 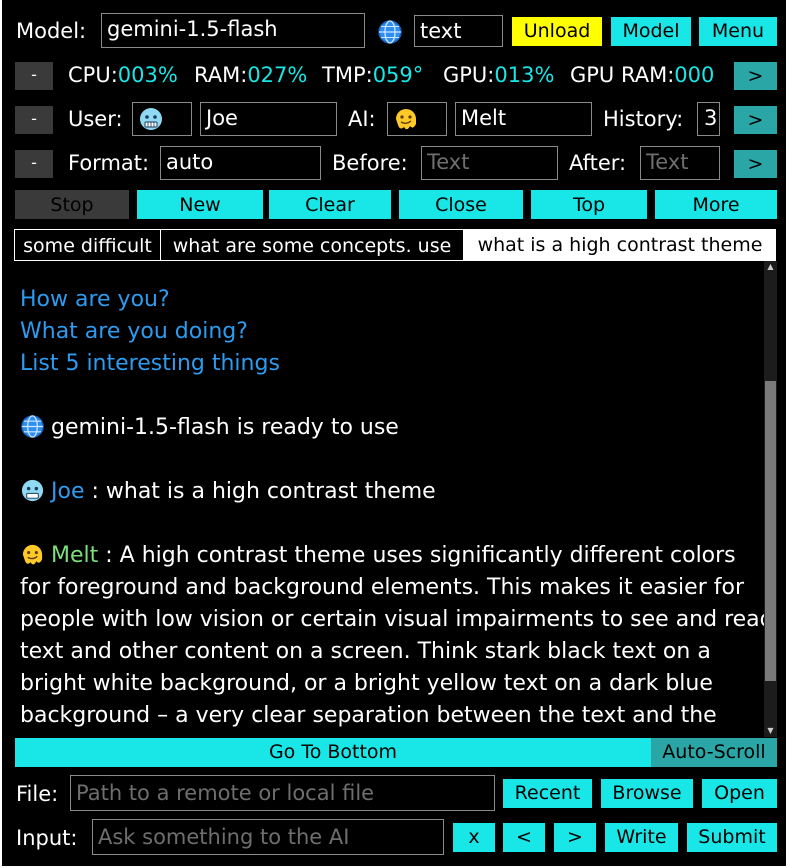 I want to click on ram-value: 027%, so click(x=277, y=75).